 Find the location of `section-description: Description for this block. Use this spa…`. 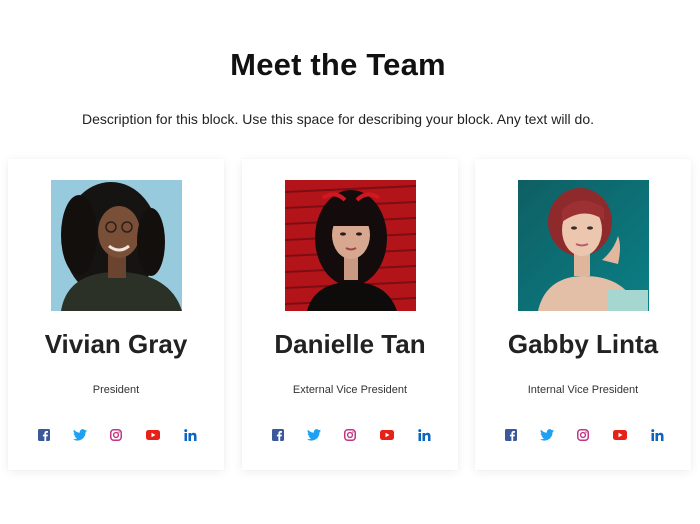

section-description: Description for this block. Use this spa… is located at coordinates (338, 119).